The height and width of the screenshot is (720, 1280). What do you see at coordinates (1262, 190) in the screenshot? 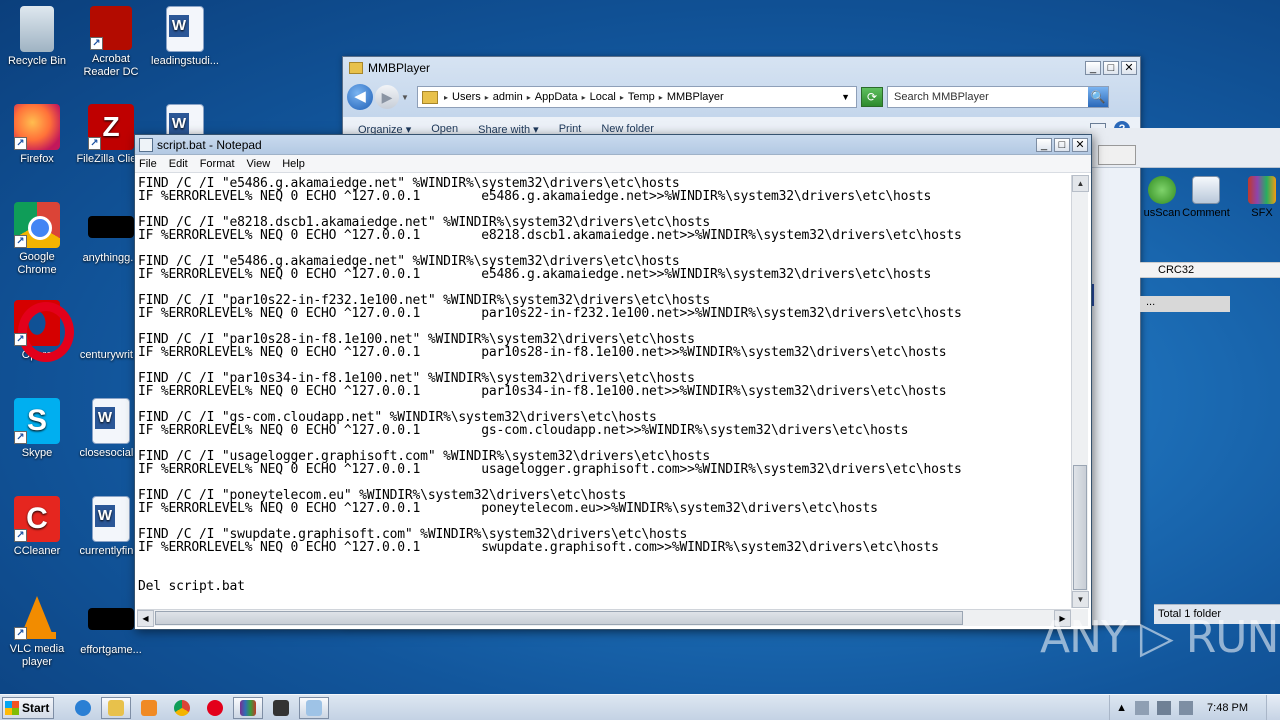
I see `sfx-archive-icon` at bounding box center [1262, 190].